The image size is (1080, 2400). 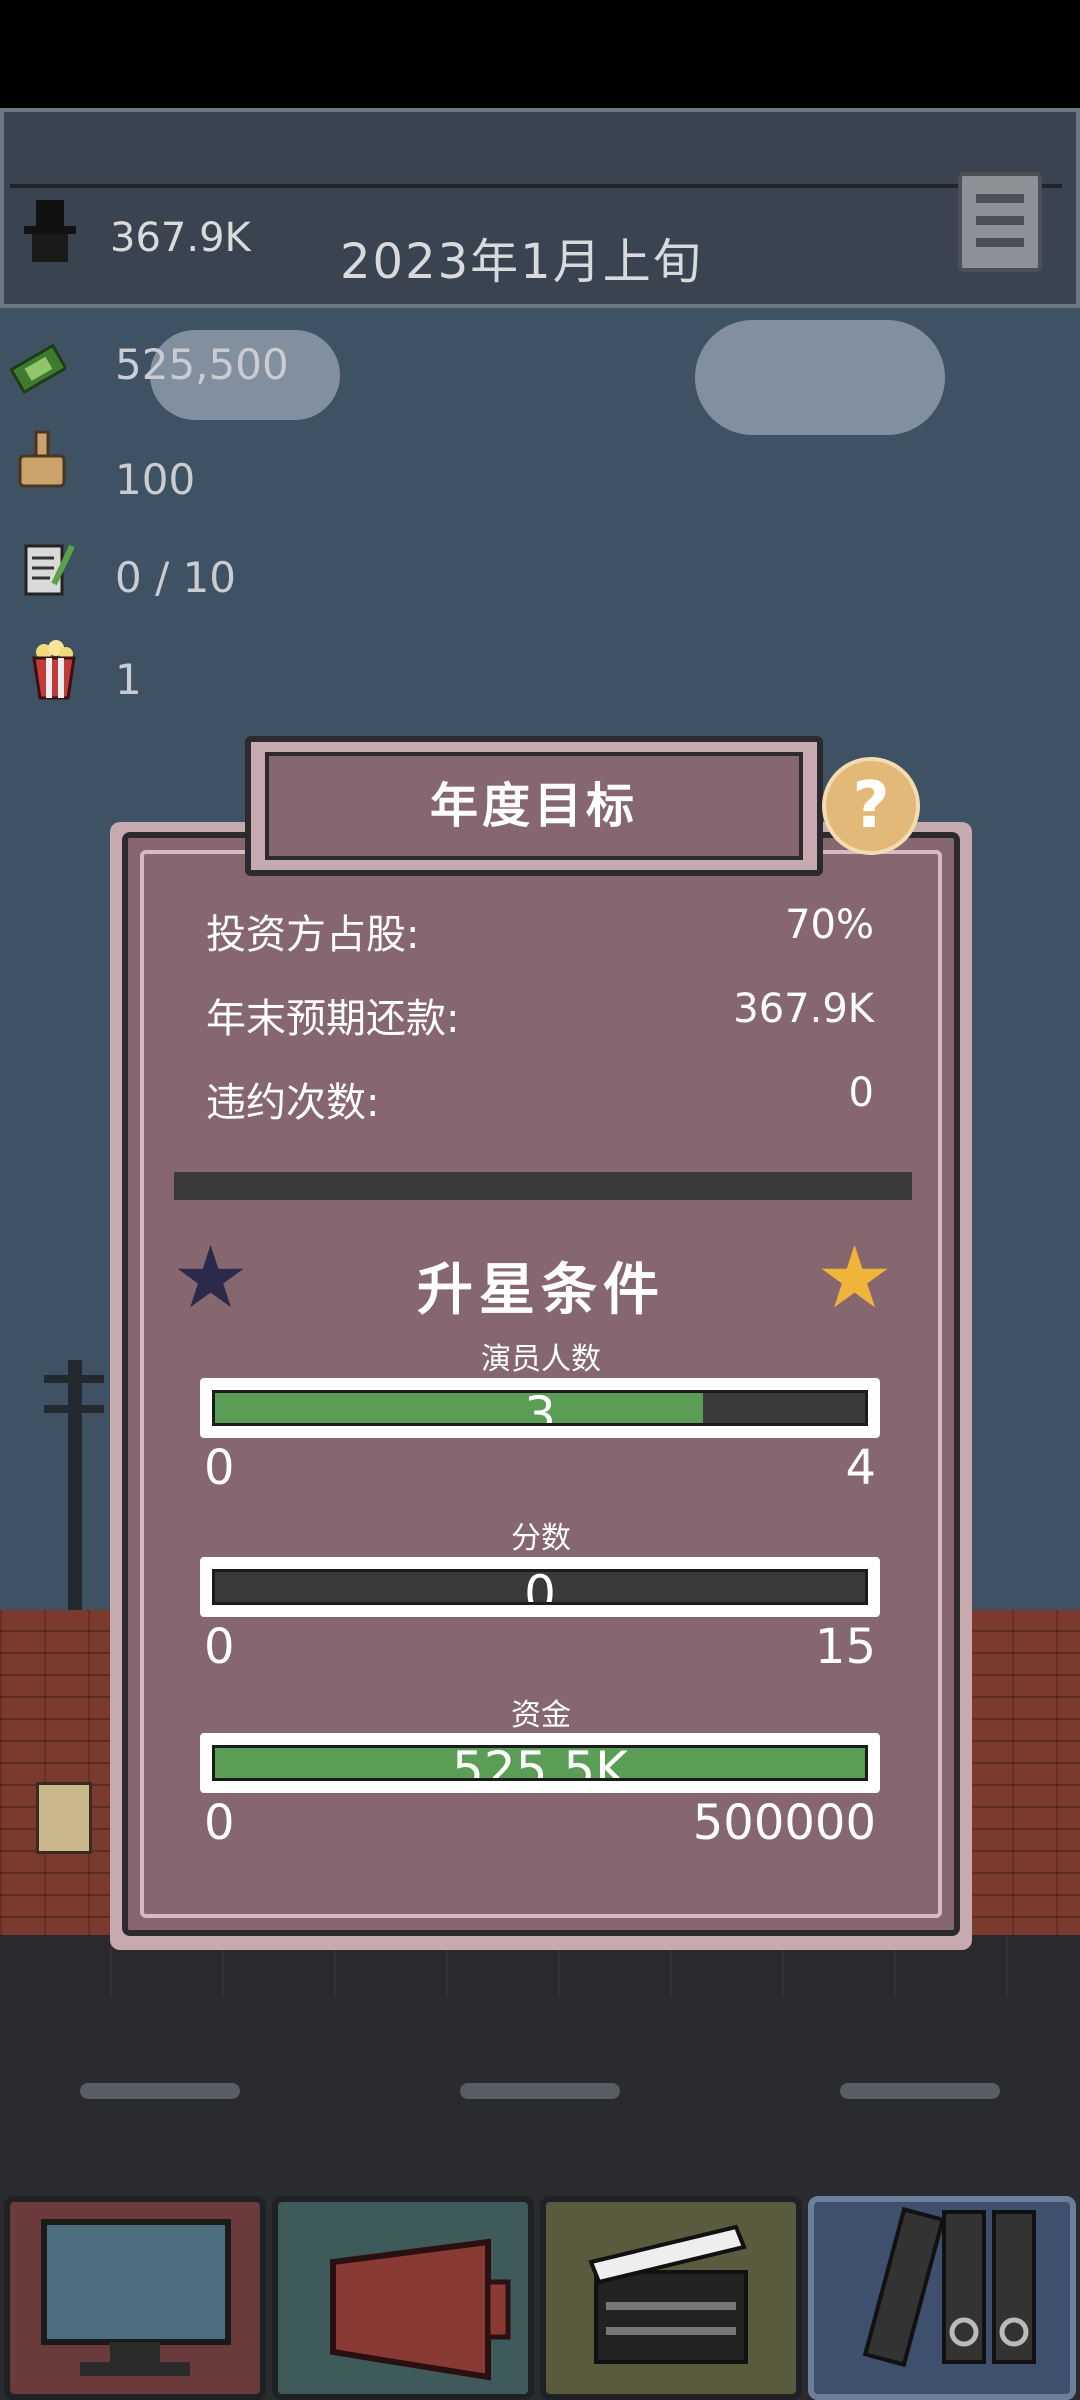 I want to click on money-icon, so click(x=38, y=369).